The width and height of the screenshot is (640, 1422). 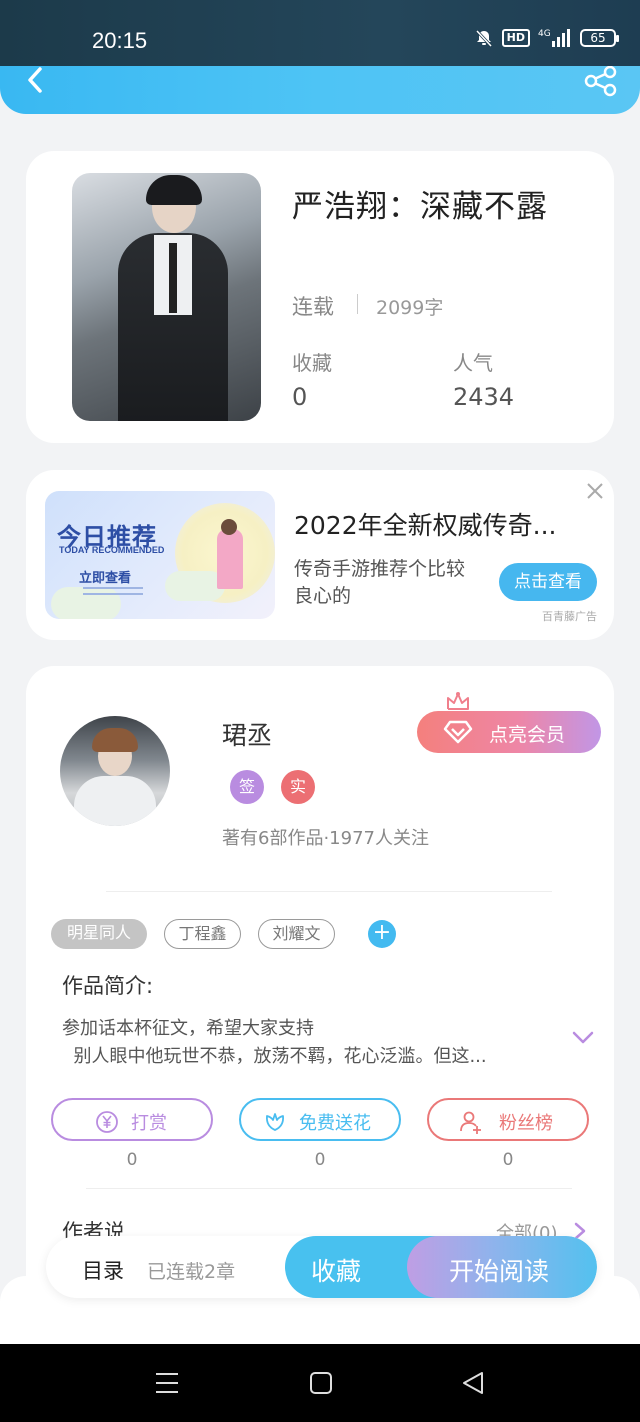 What do you see at coordinates (191, 1270) in the screenshot?
I see `toc-status: 已连载2章` at bounding box center [191, 1270].